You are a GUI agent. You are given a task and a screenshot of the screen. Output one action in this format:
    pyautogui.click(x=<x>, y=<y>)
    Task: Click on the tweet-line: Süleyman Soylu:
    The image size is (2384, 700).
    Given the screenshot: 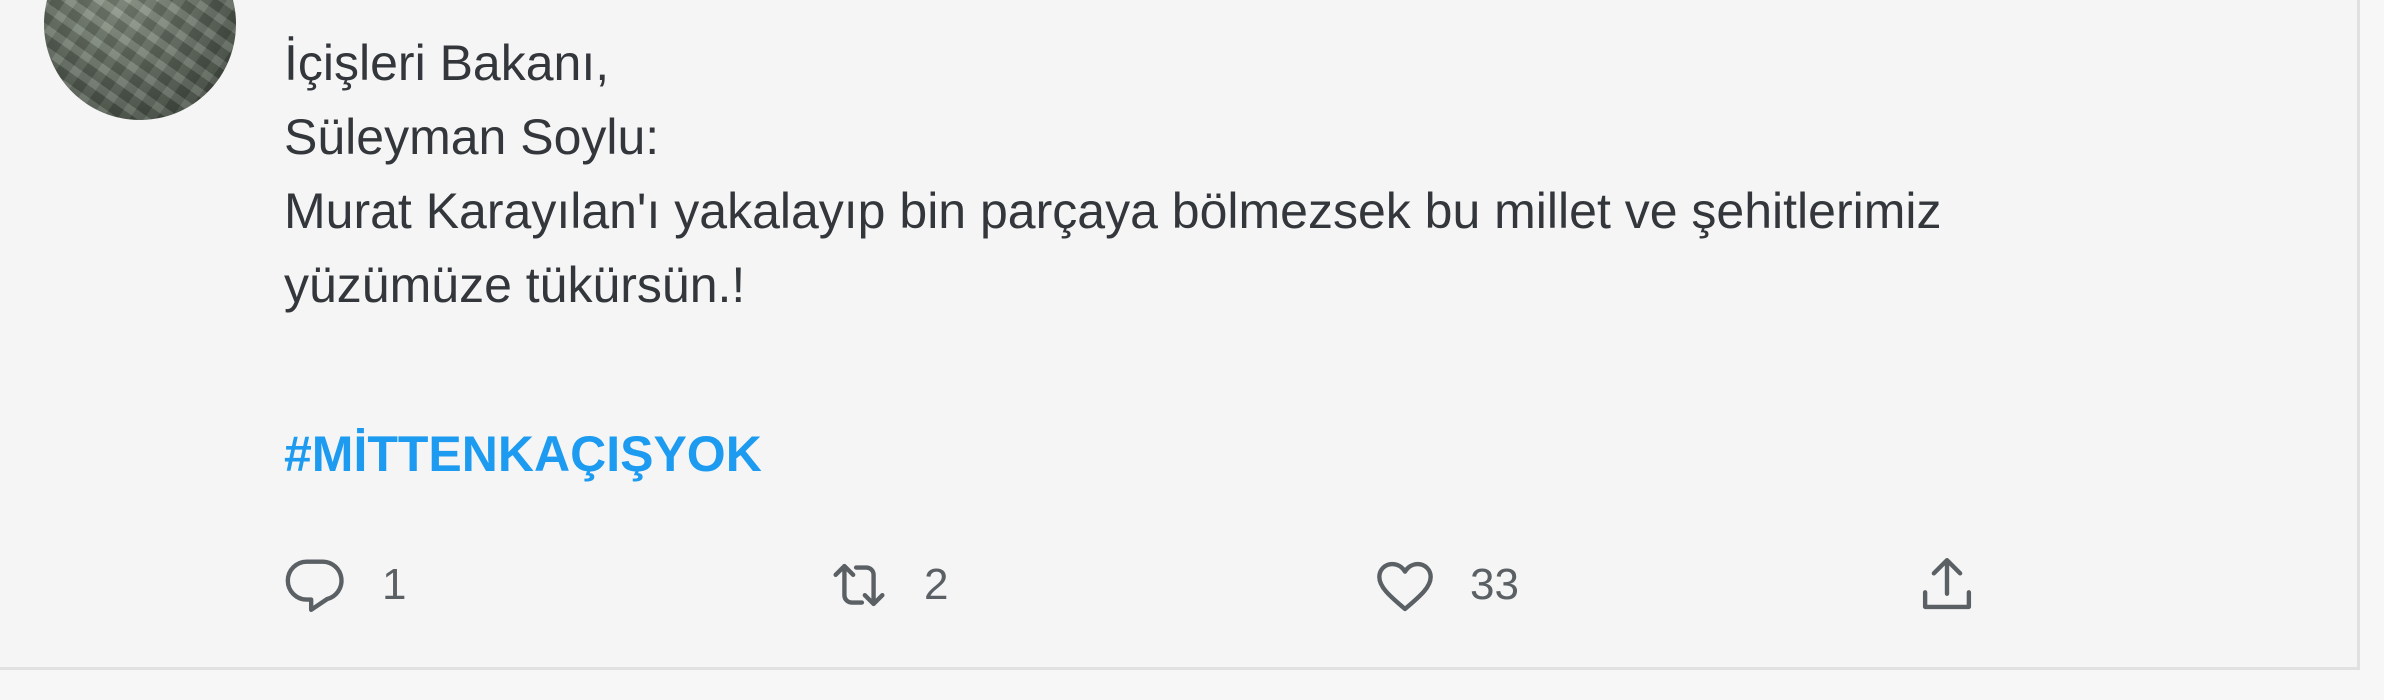 What is the action you would take?
    pyautogui.click(x=472, y=137)
    